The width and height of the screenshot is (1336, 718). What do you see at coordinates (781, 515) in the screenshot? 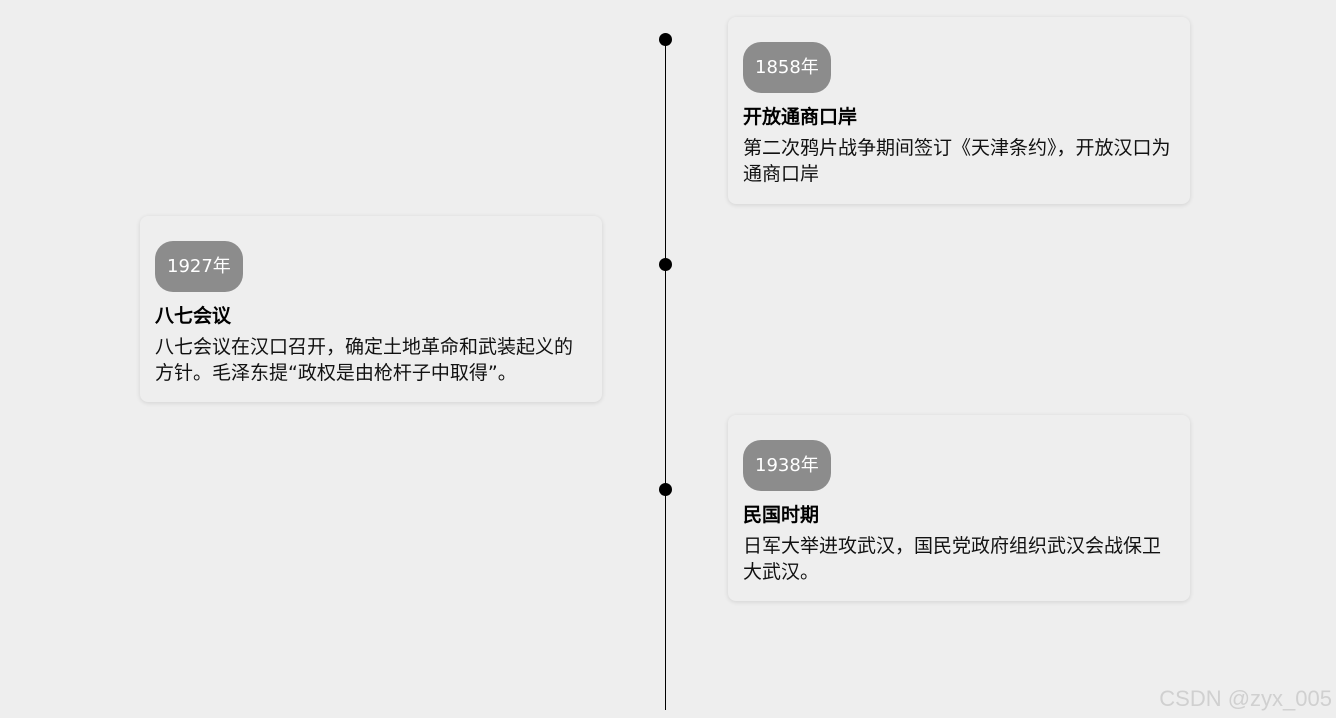
I see `event-title: 民国时期` at bounding box center [781, 515].